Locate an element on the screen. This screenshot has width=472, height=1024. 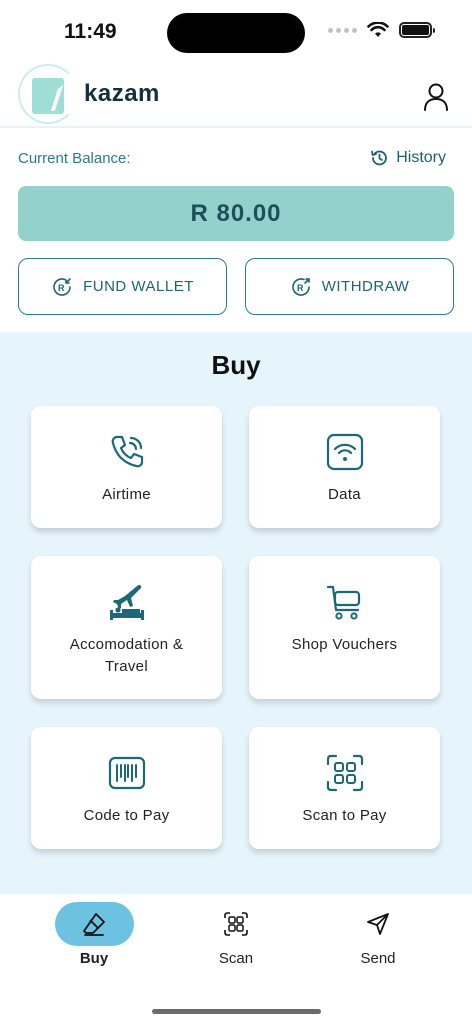
withdraw-button: R WITHDRAW is located at coordinates (349, 286).